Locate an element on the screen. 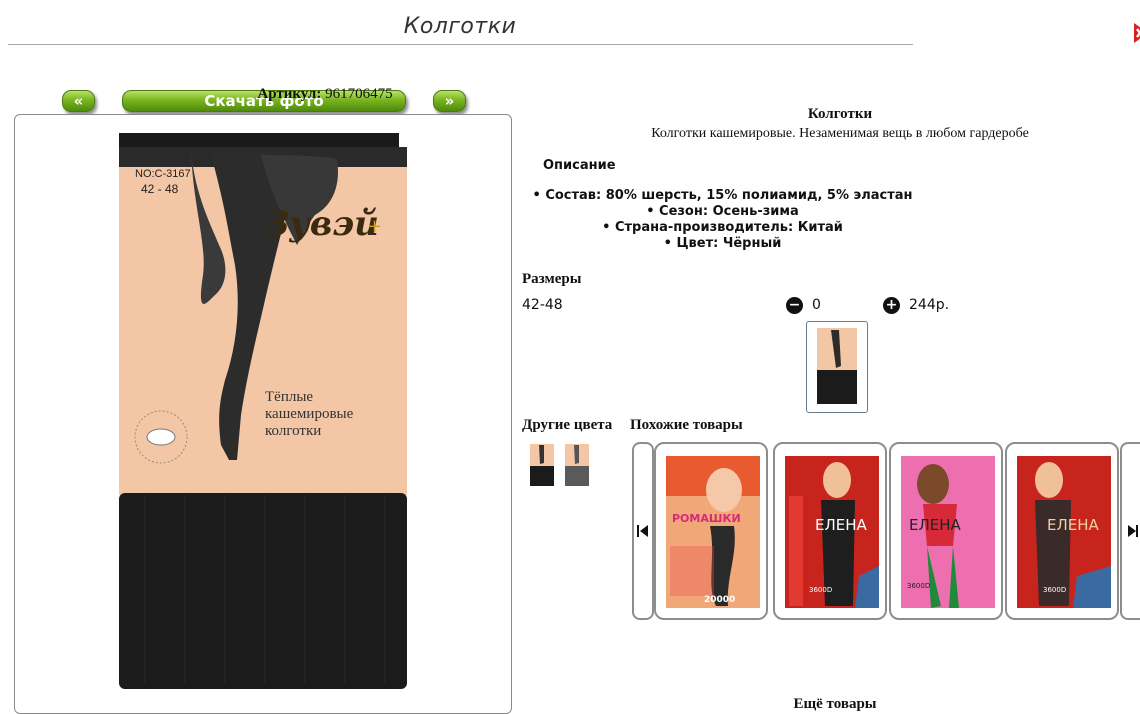 The width and height of the screenshot is (1140, 714). prev-photo-button: « is located at coordinates (78, 101).